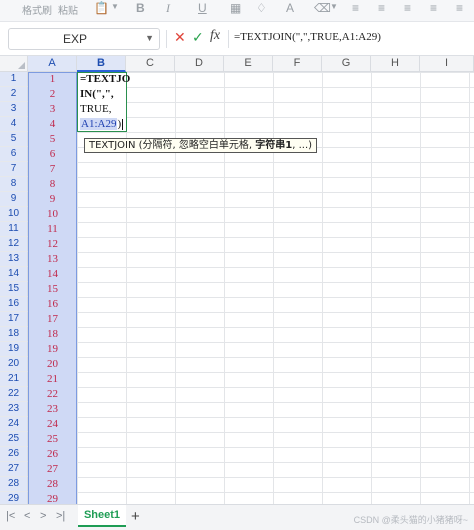 This screenshot has width=474, height=530. I want to click on row-header: 9, so click(14, 199).